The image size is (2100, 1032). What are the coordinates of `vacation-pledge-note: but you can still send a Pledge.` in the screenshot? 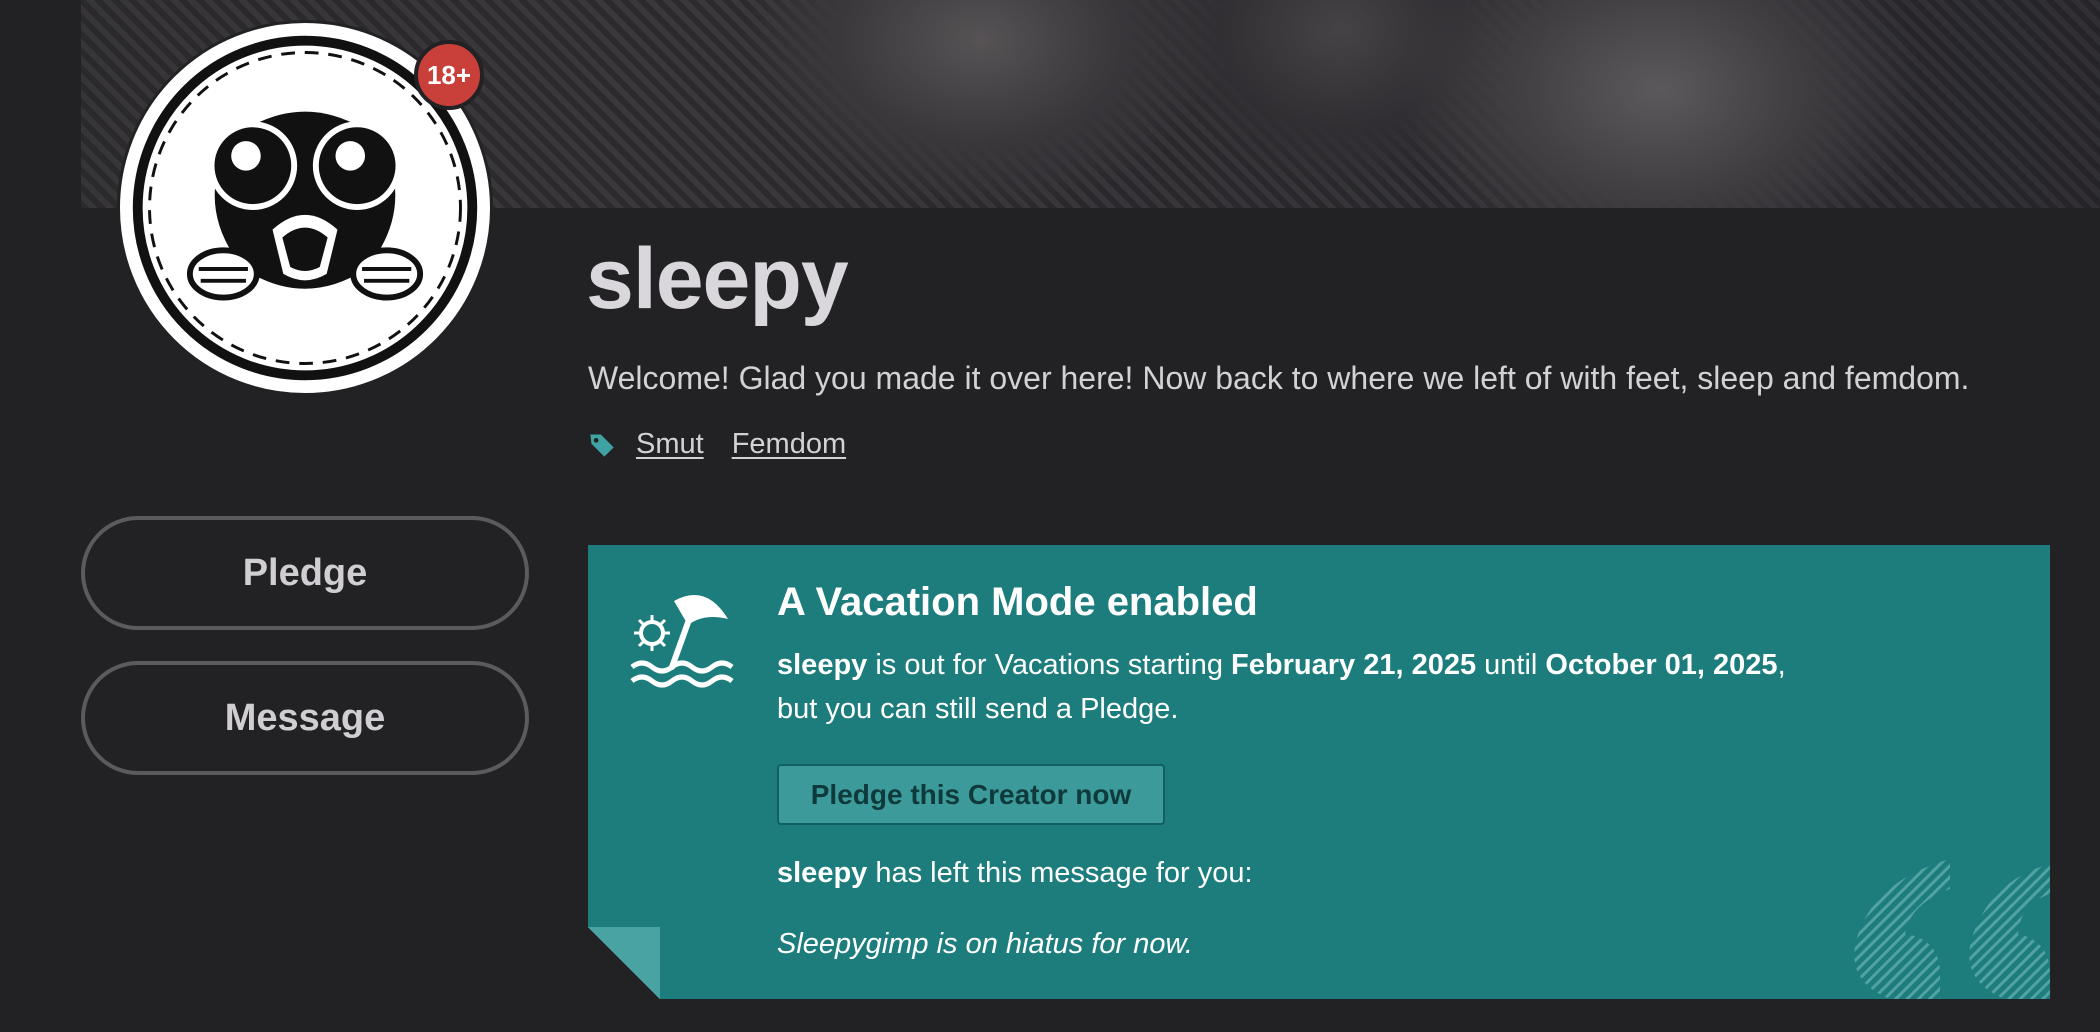 It's located at (978, 709).